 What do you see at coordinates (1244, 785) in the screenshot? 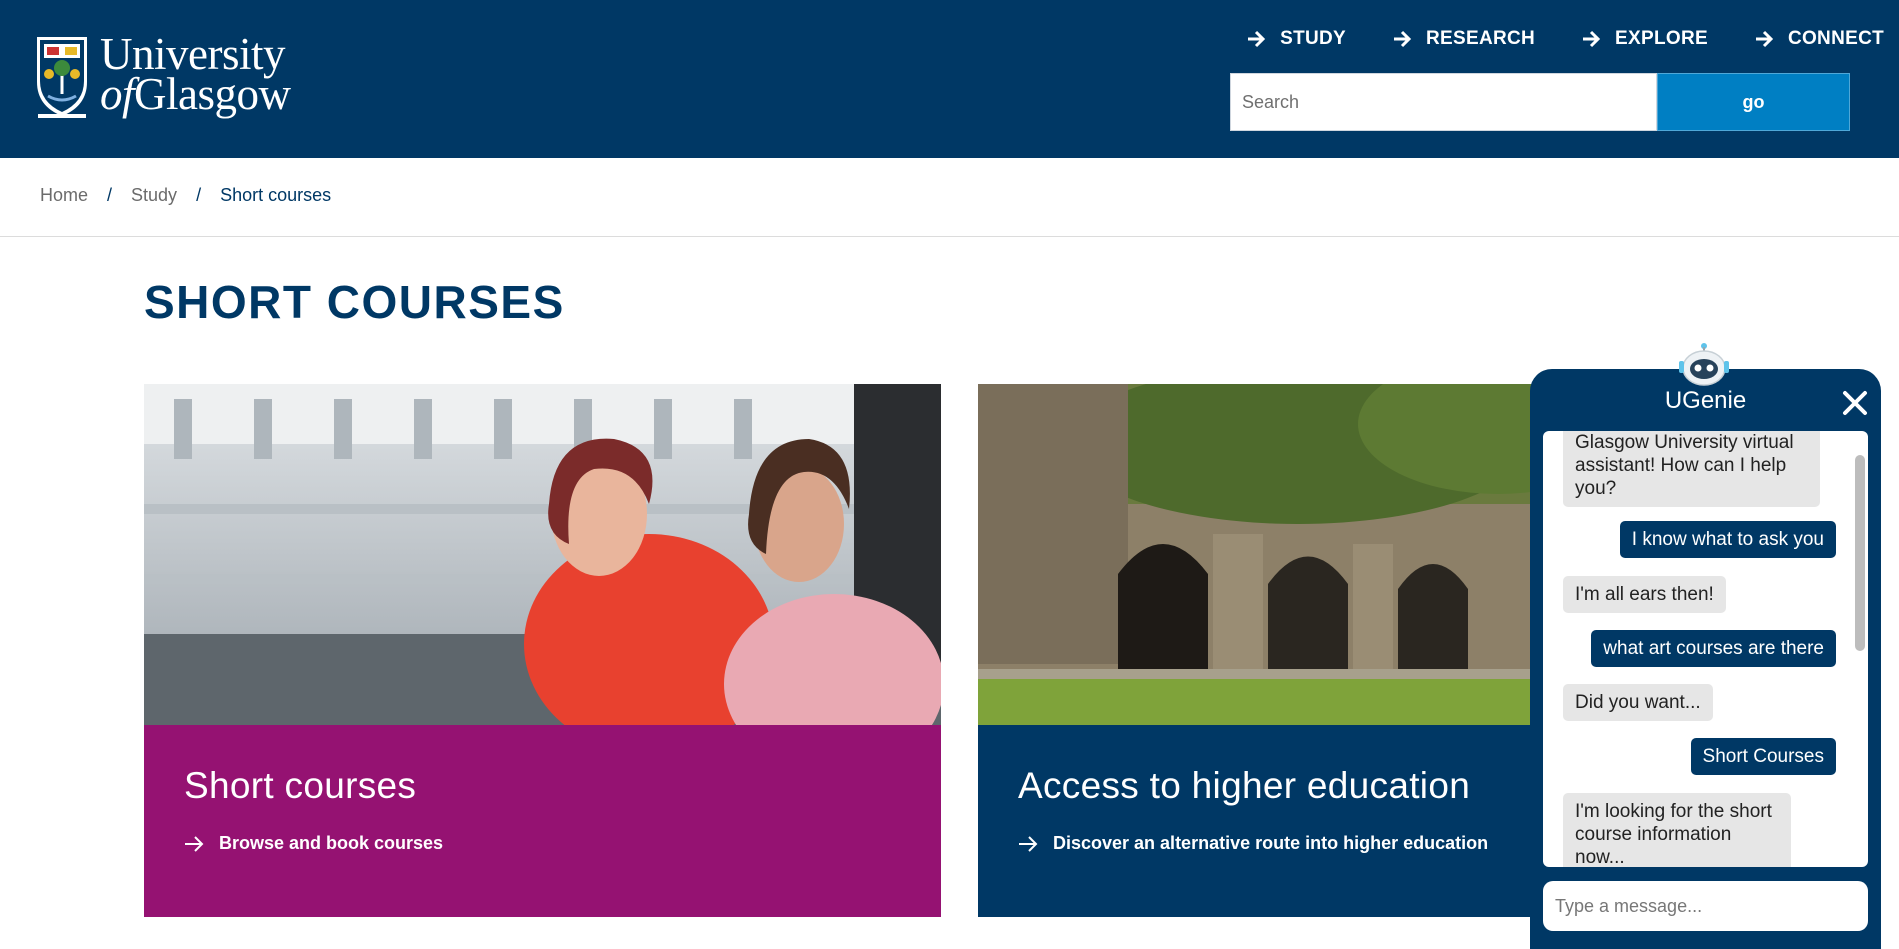
I see `card-title: Access to higher education` at bounding box center [1244, 785].